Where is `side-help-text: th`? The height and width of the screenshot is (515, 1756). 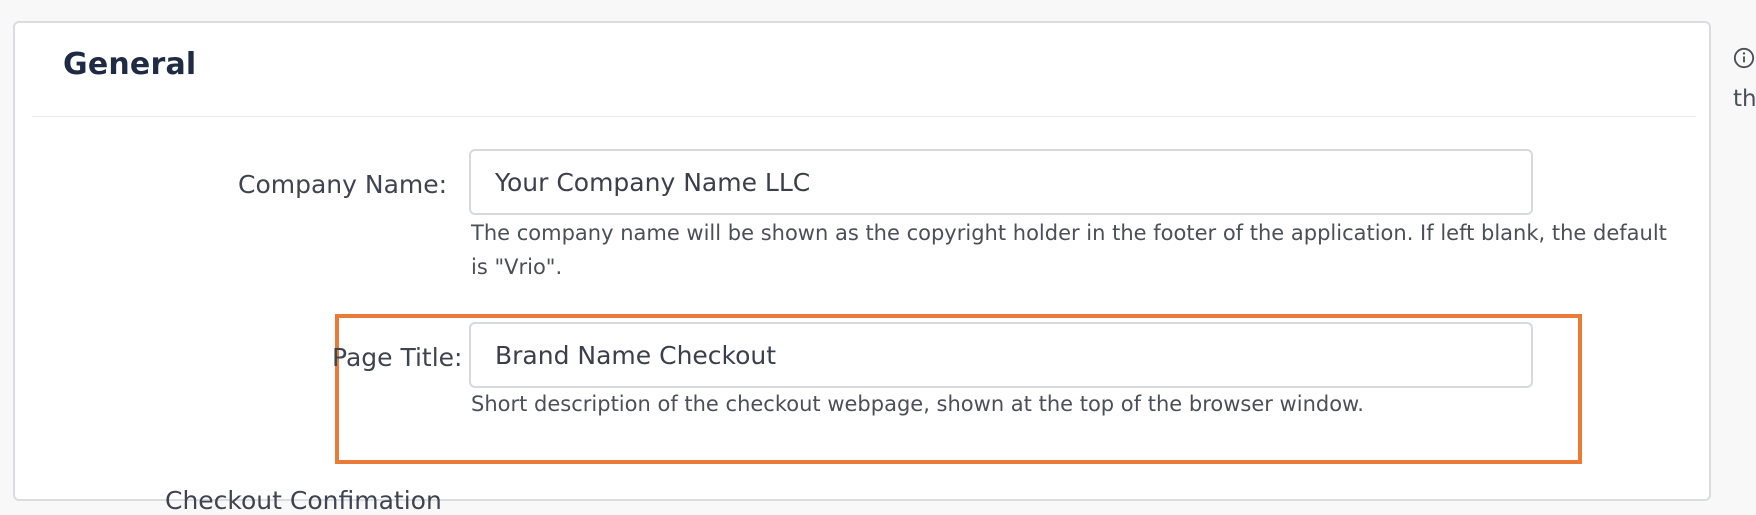
side-help-text: th is located at coordinates (1744, 99).